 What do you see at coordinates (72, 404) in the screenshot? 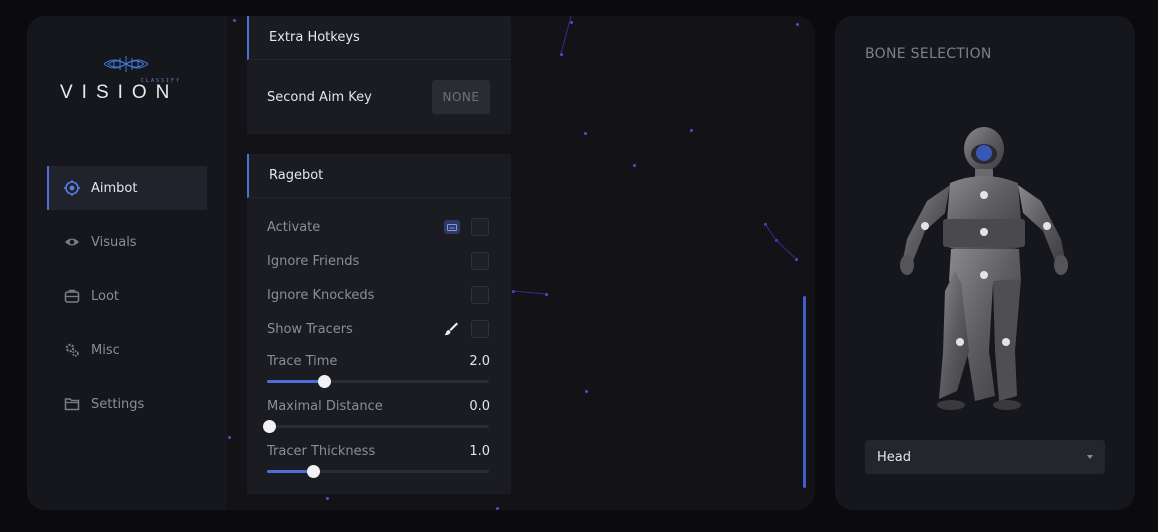
I see `folder-icon` at bounding box center [72, 404].